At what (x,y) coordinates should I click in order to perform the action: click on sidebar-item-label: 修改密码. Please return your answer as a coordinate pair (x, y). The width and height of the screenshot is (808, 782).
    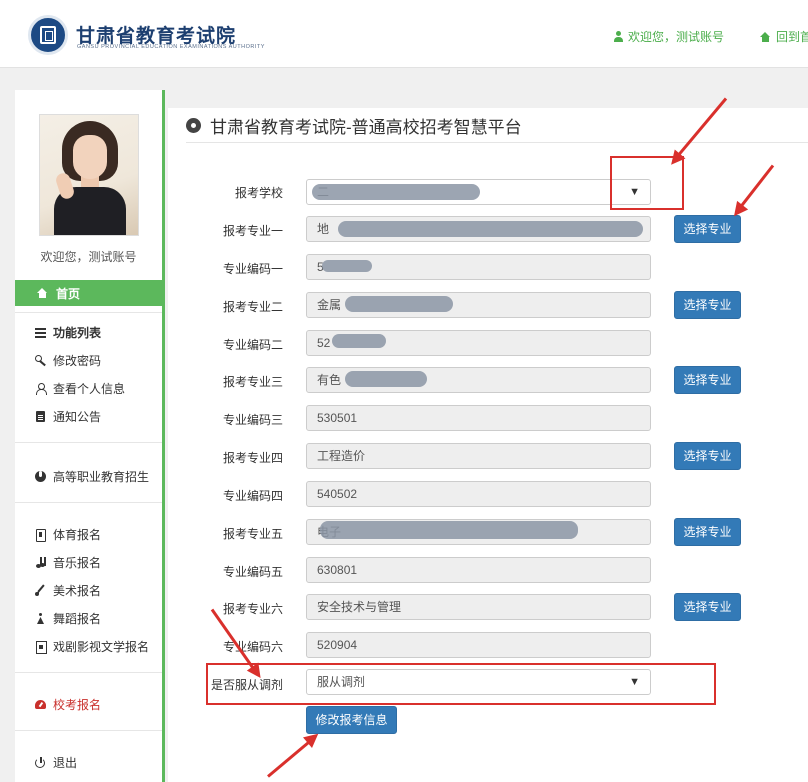
    Looking at the image, I should click on (77, 361).